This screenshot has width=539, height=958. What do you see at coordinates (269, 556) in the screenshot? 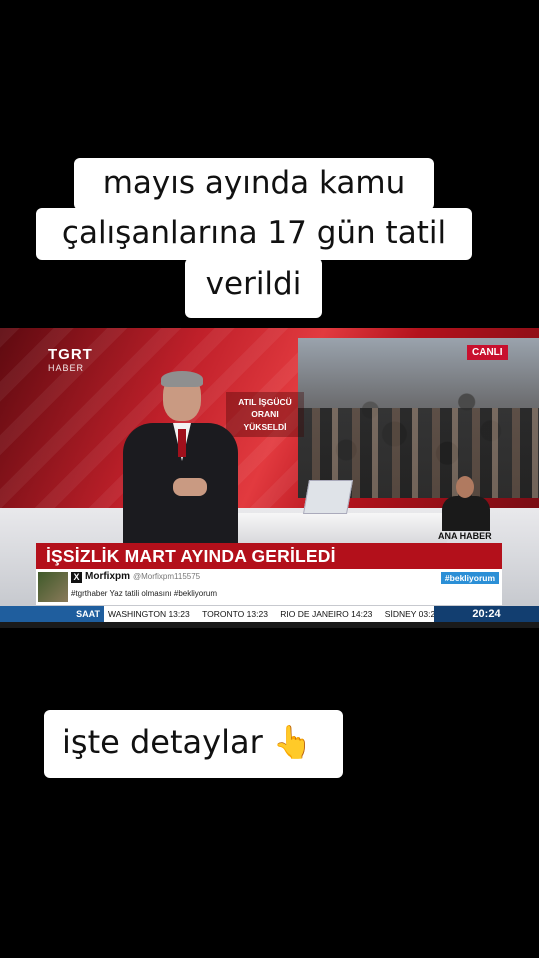
I see `news-headline: İŞSİZLİK MART AYINDA GERİLEDİ` at bounding box center [269, 556].